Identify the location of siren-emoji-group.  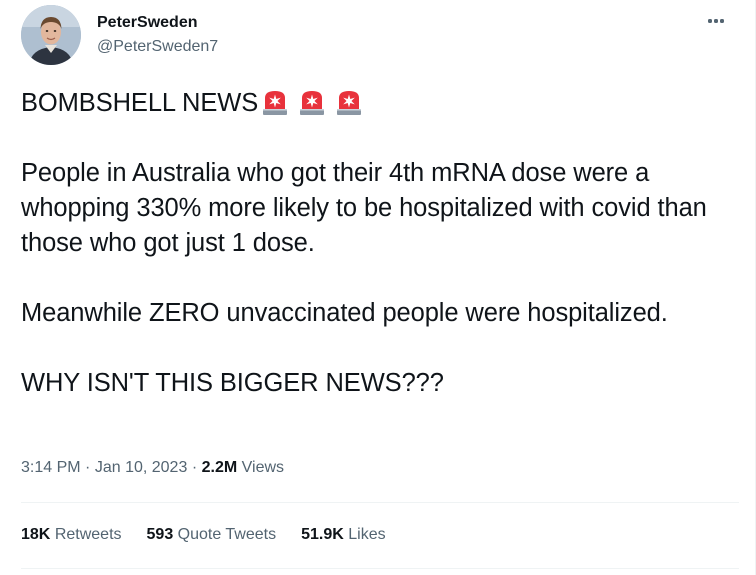
(315, 102).